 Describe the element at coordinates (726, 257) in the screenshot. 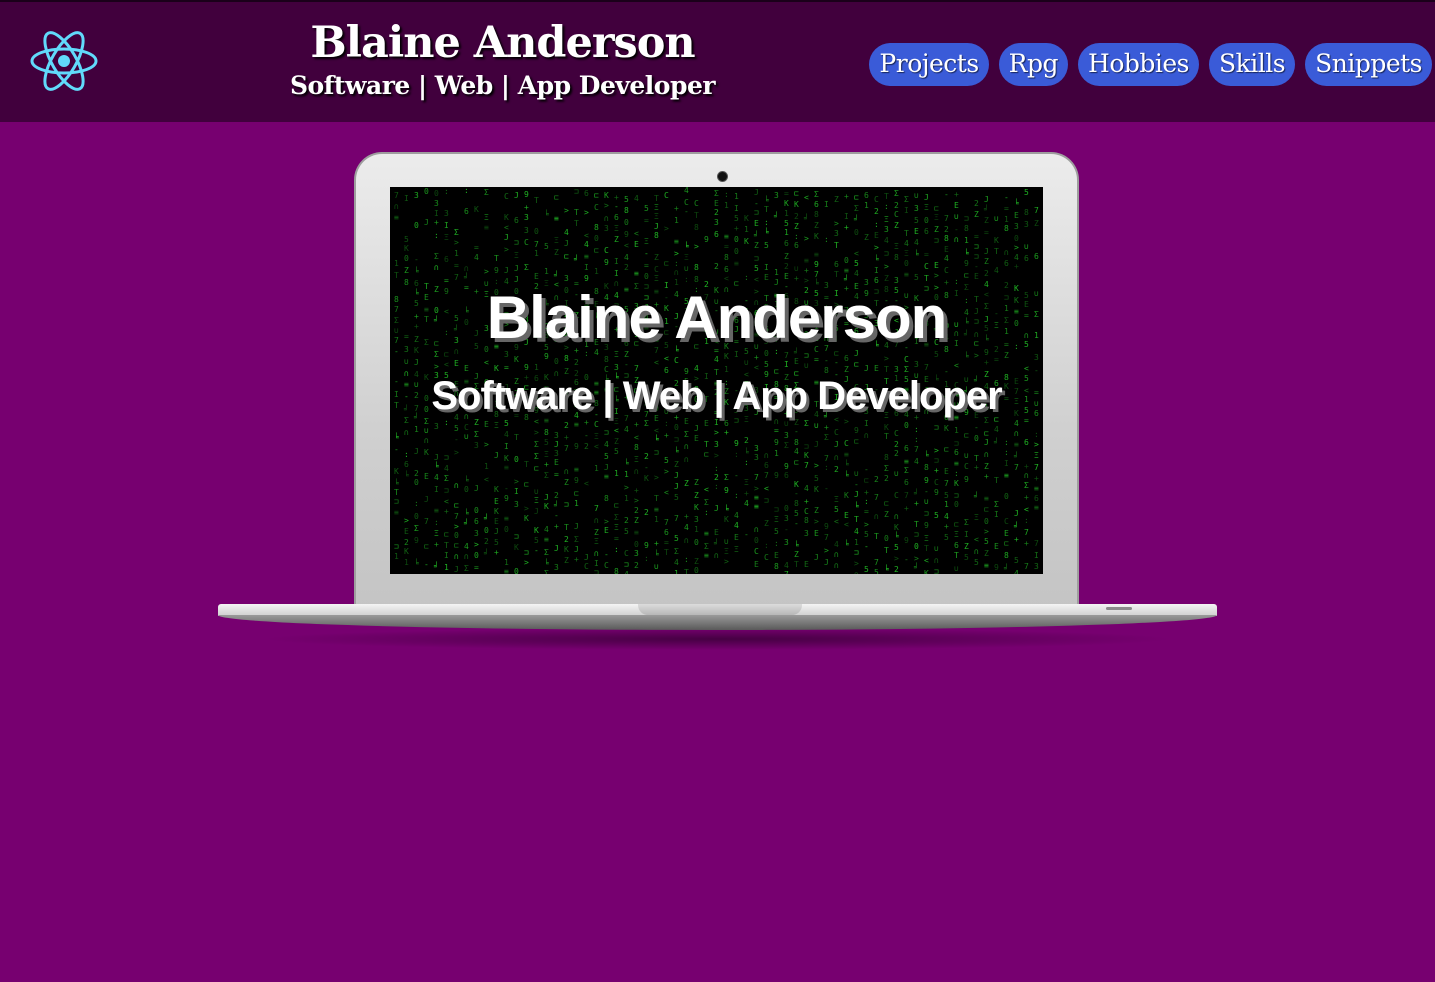

I see `svg-text: 8` at that location.